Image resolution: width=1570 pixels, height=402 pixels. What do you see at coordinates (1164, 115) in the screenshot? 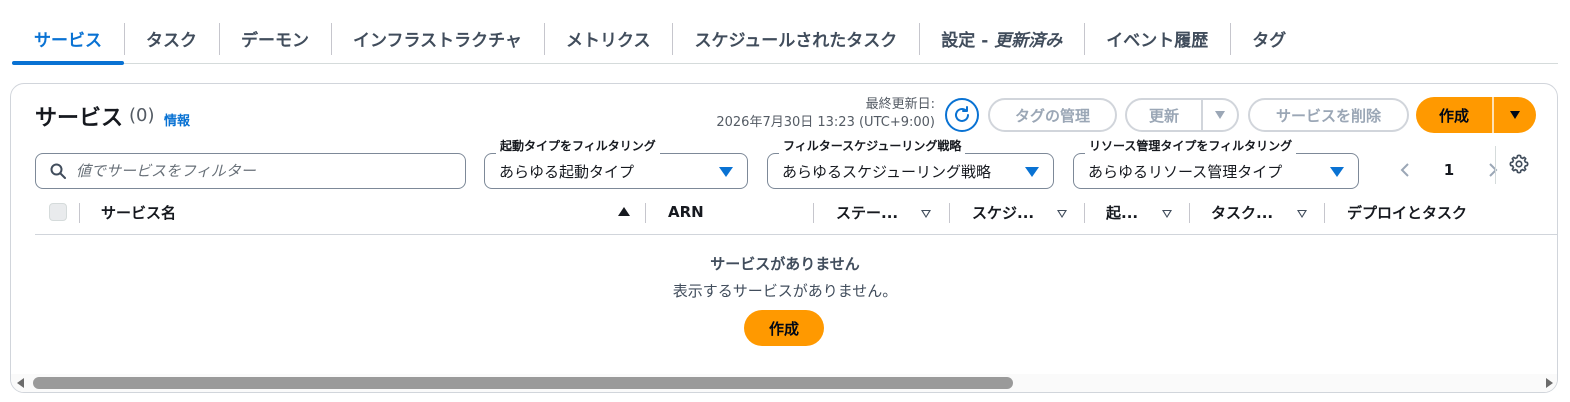
I see `update-button: 更新` at bounding box center [1164, 115].